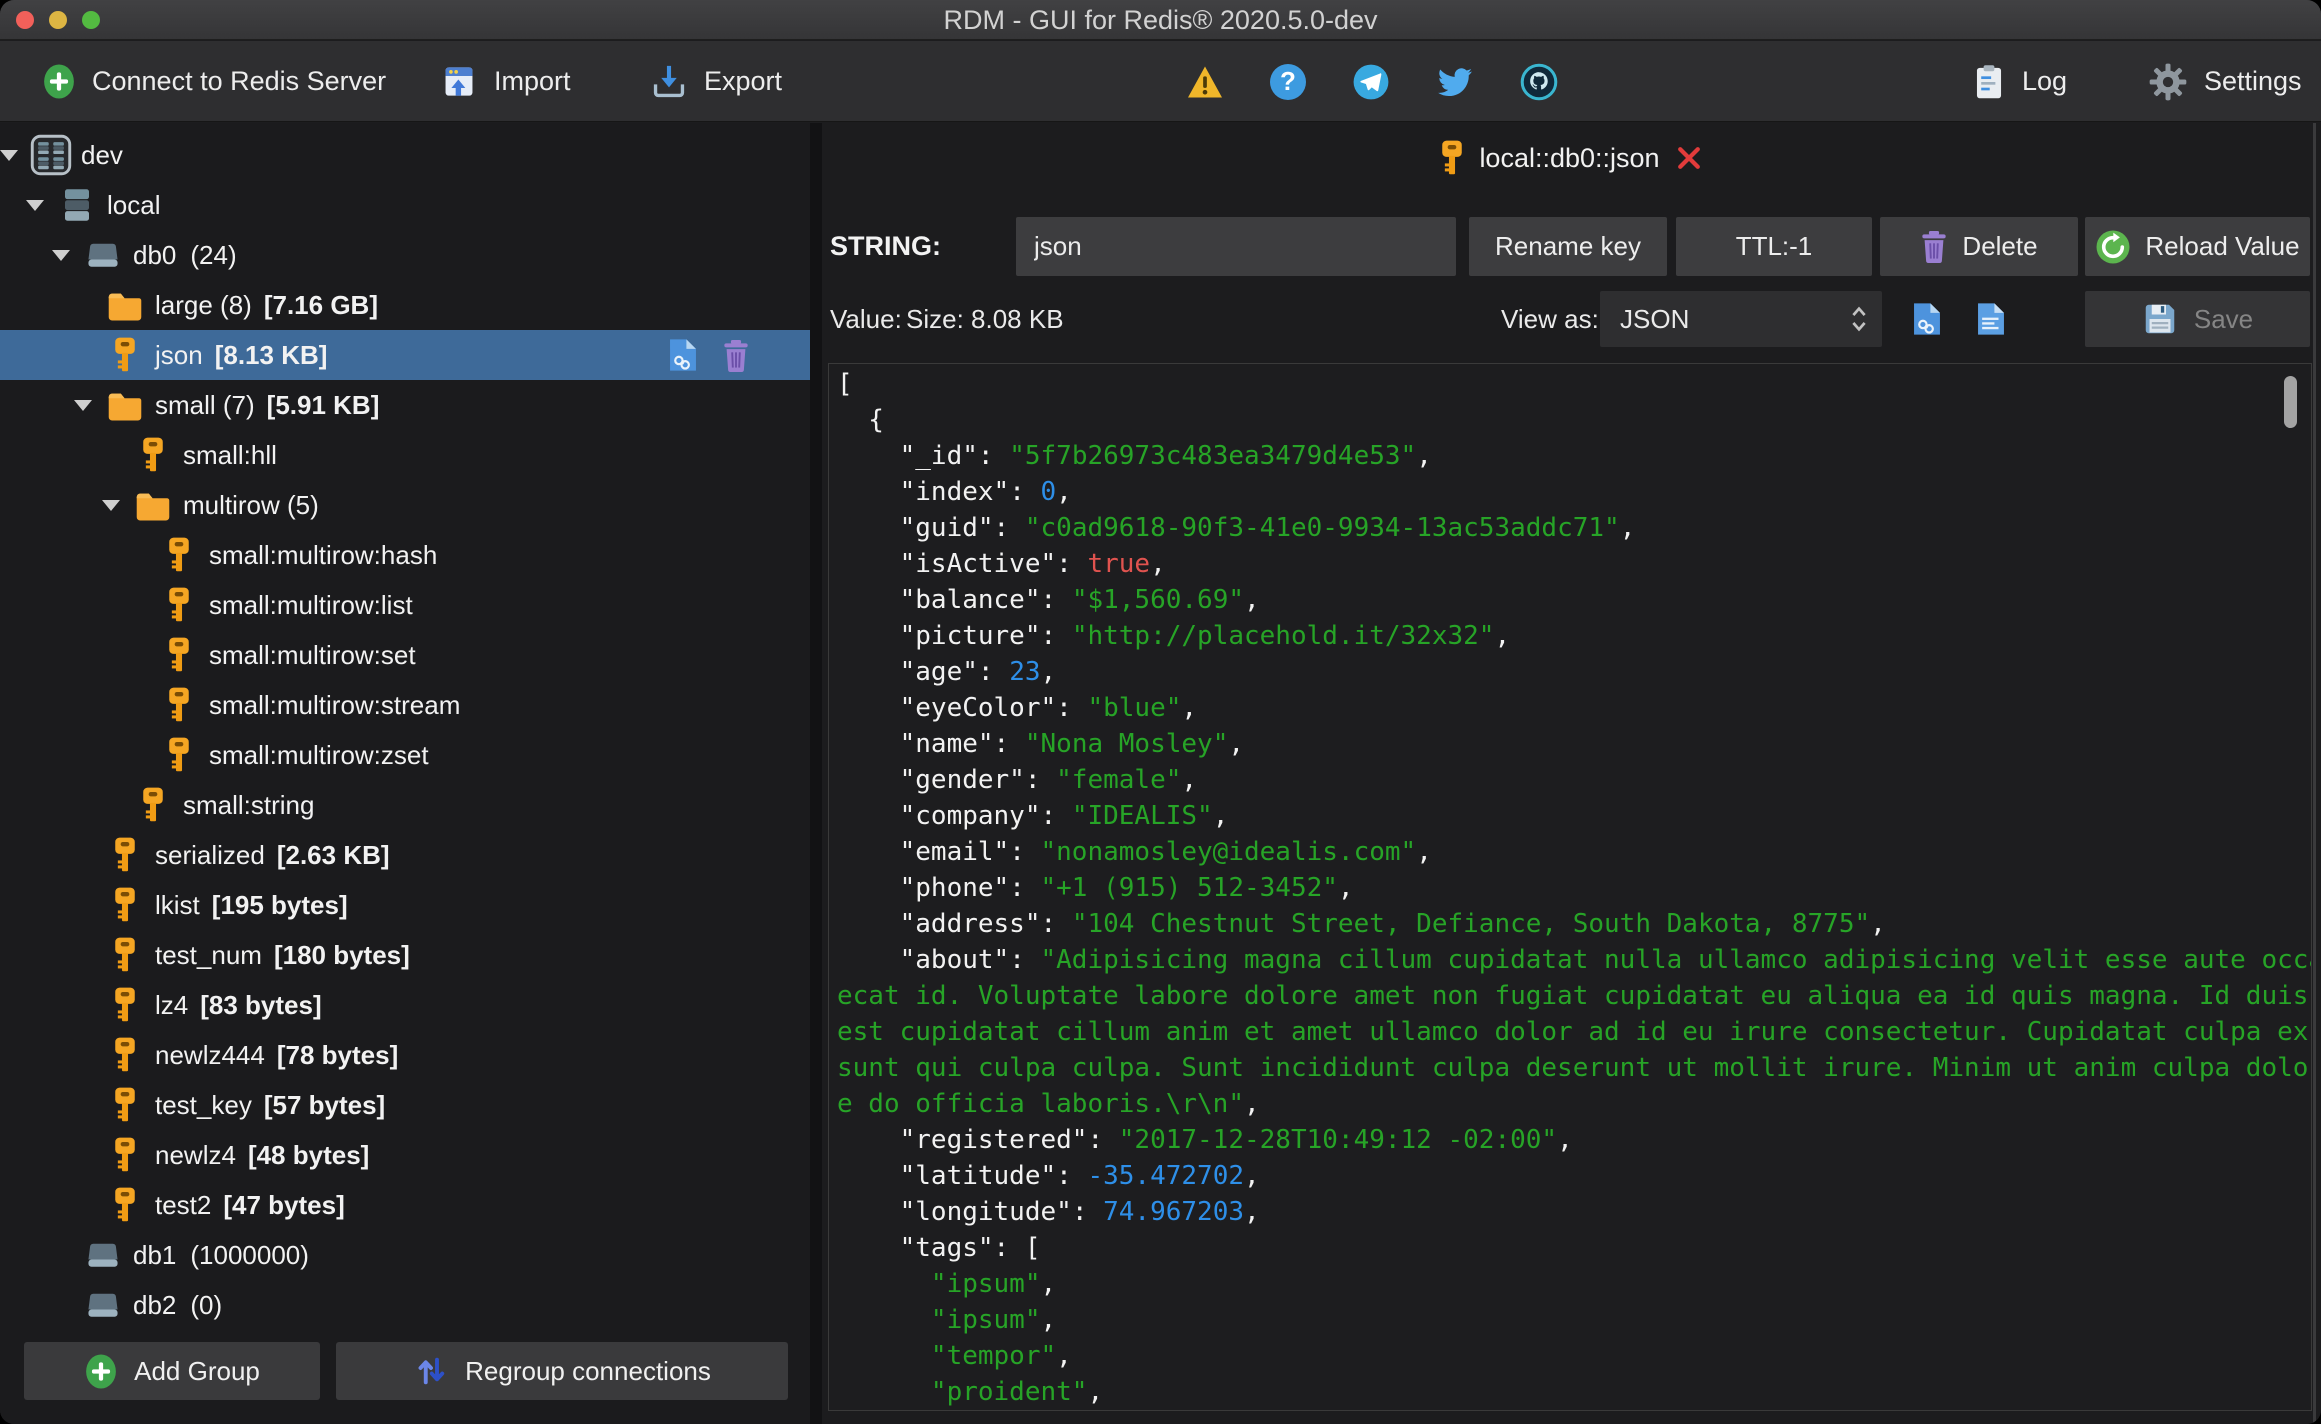 The width and height of the screenshot is (2321, 1424). I want to click on tree-item-db2: db2 (0), so click(405, 1305).